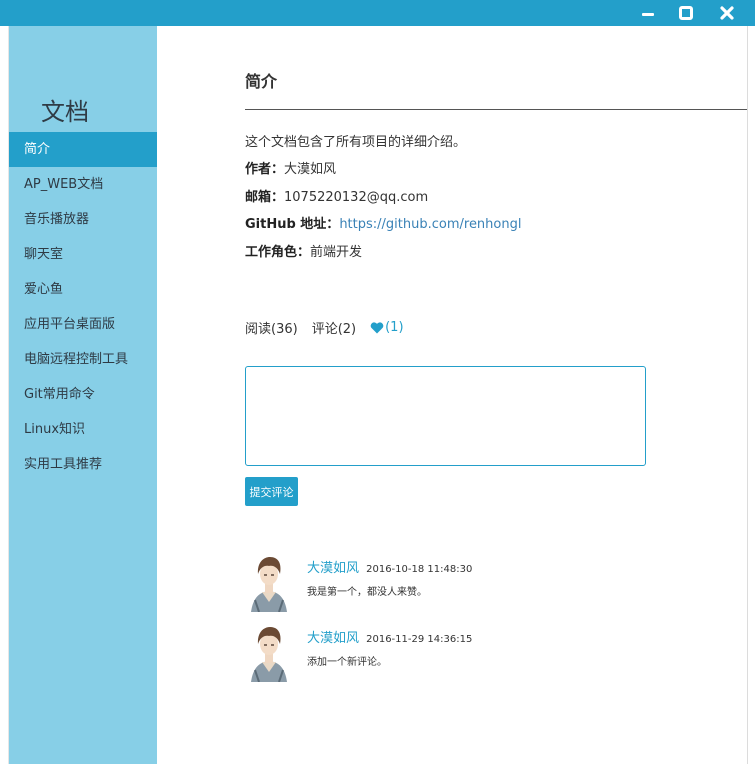 The width and height of the screenshot is (755, 764). What do you see at coordinates (278, 252) in the screenshot?
I see `role-label: 工作角色：` at bounding box center [278, 252].